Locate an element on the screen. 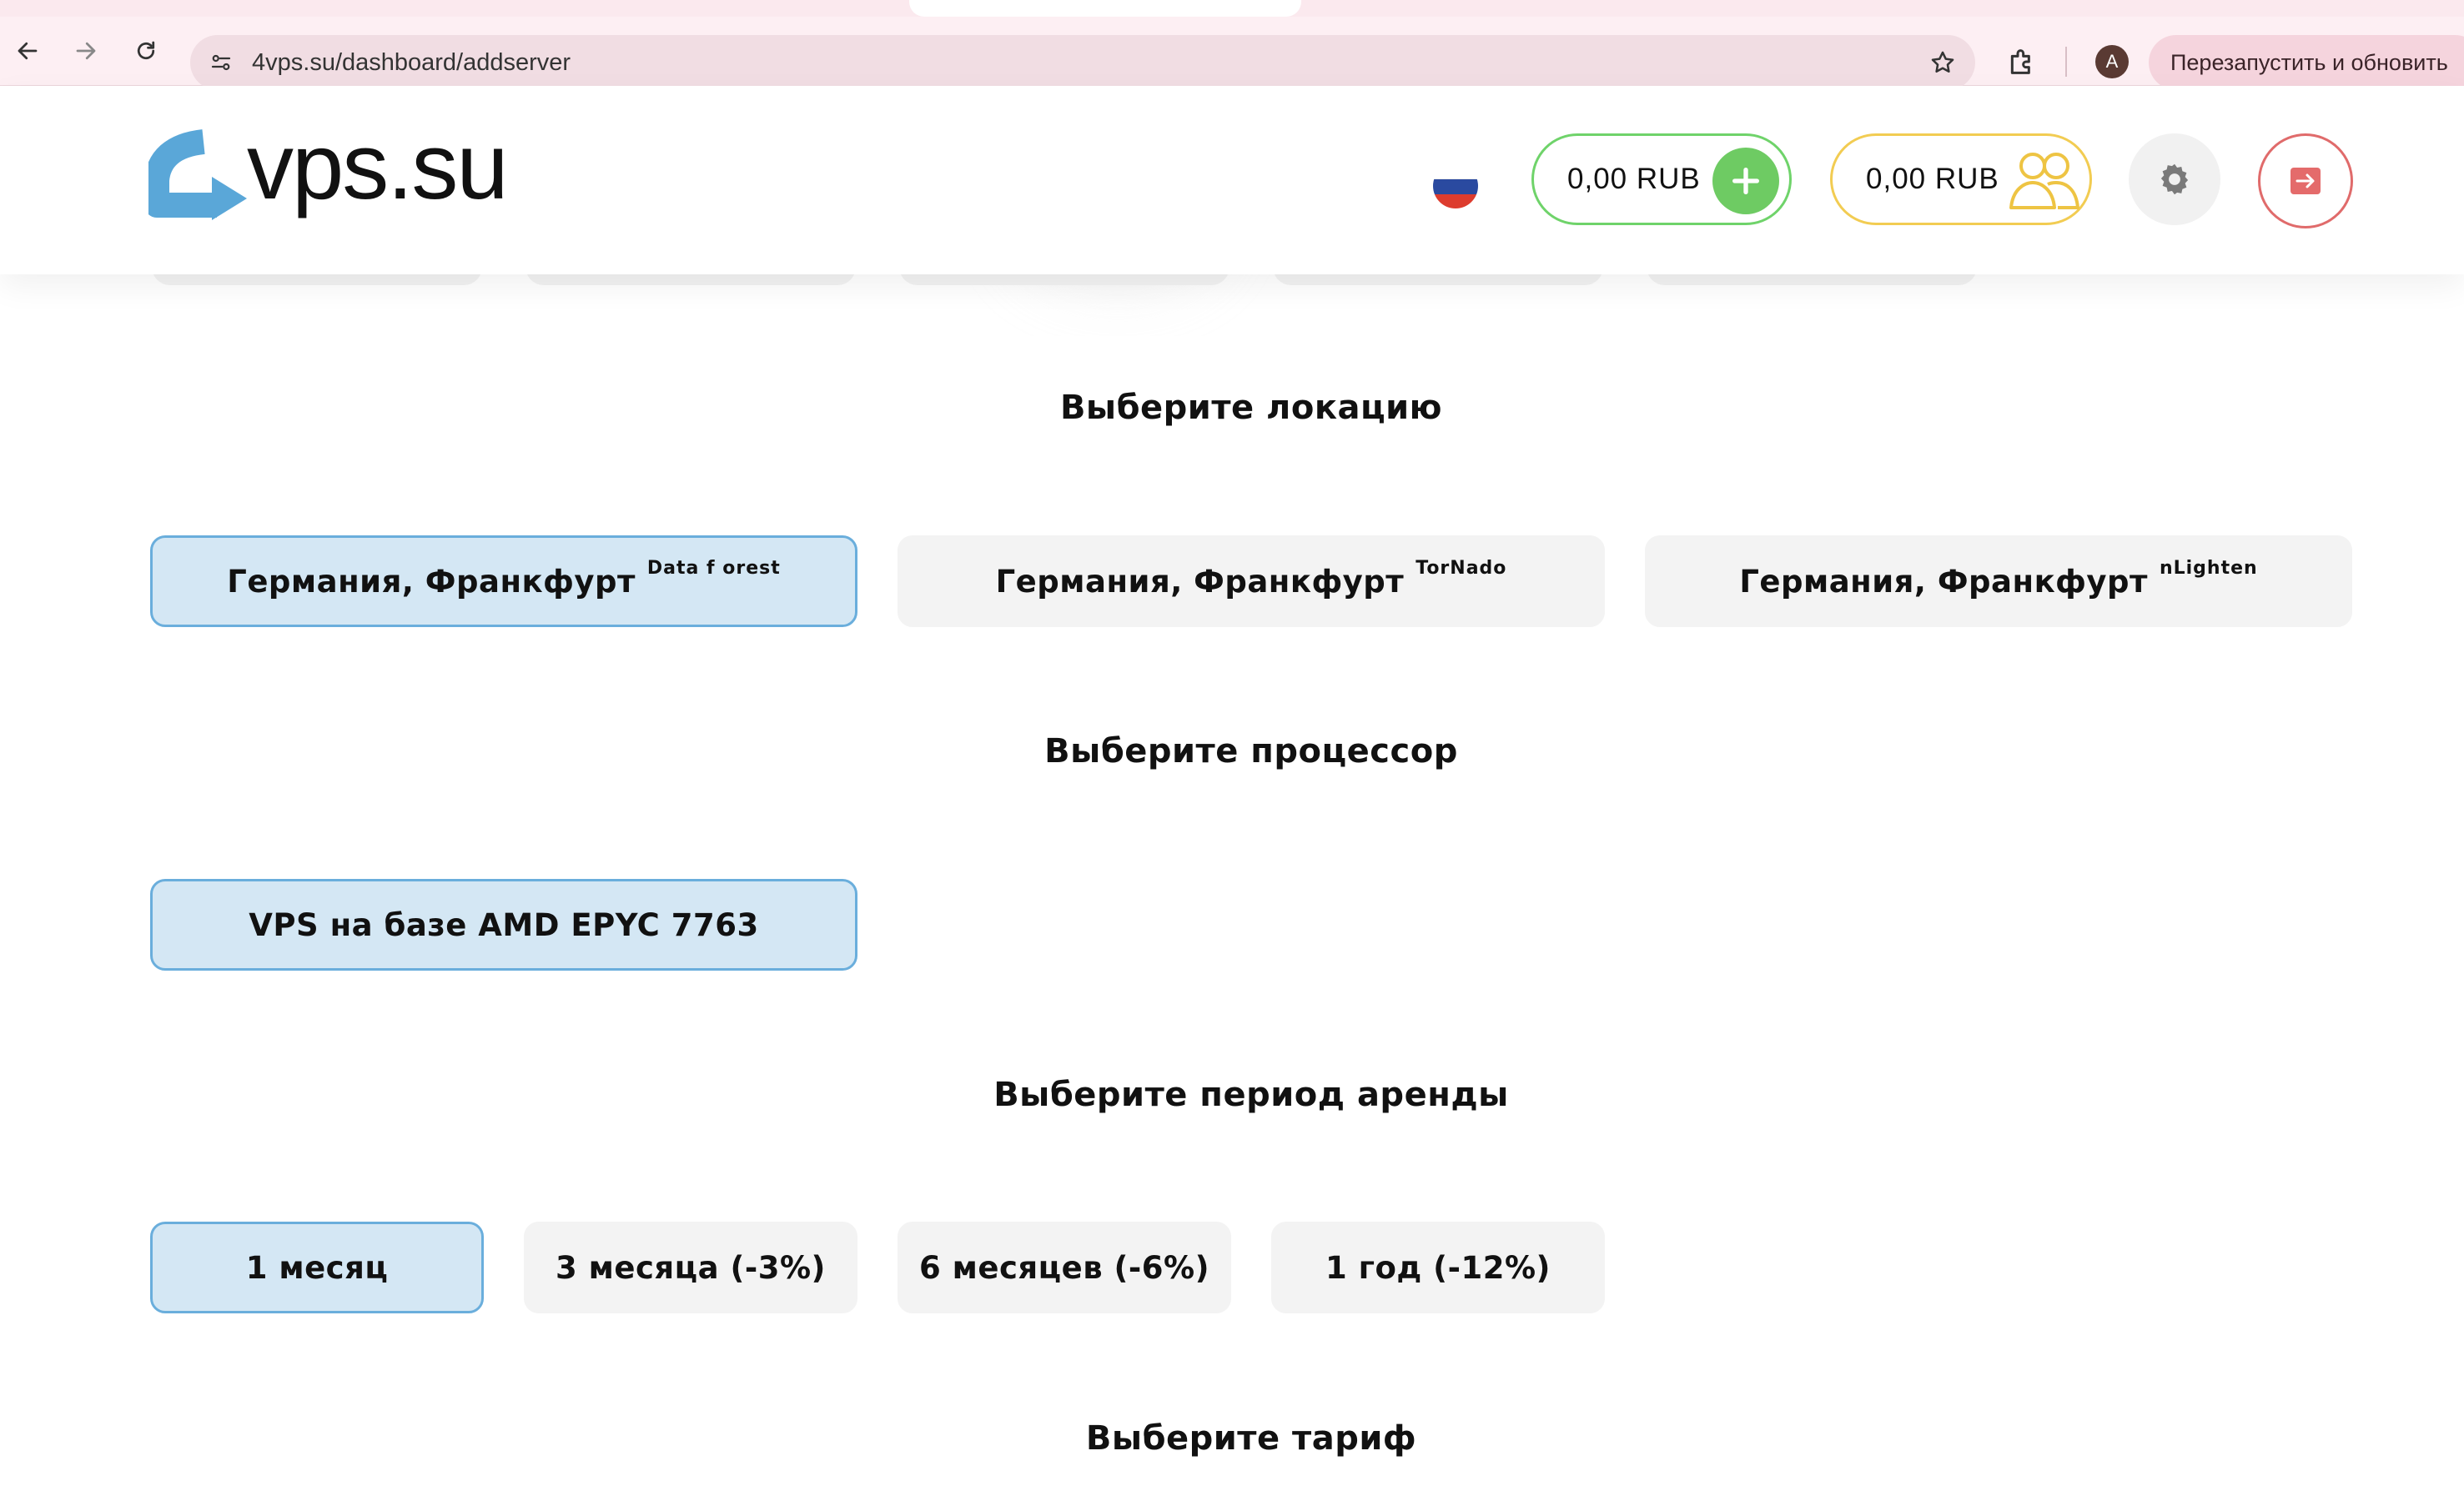 Image resolution: width=2464 pixels, height=1501 pixels. location-option-nlighten: Германия, Франкфурт nLighten is located at coordinates (1998, 581).